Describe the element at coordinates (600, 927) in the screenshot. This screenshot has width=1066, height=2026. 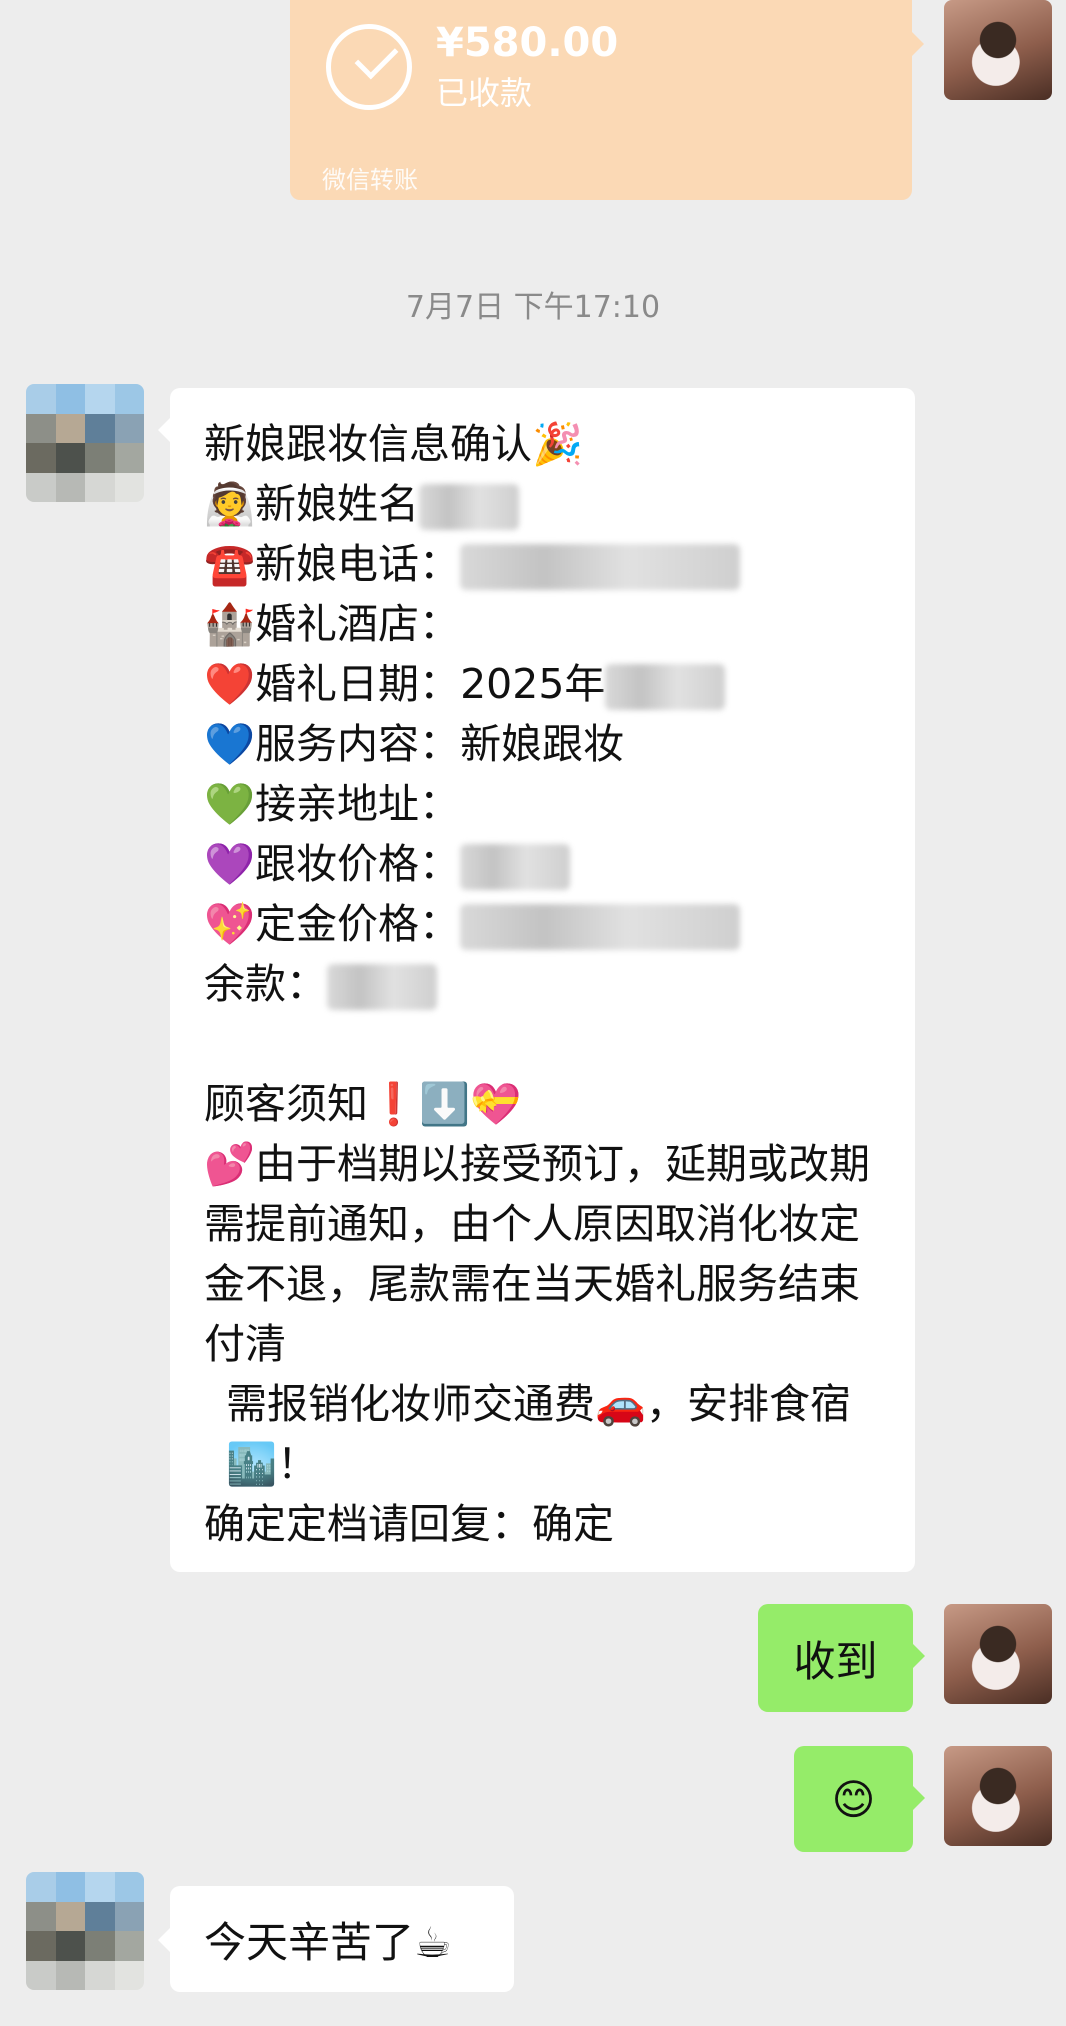
I see `redacted-deposit` at that location.